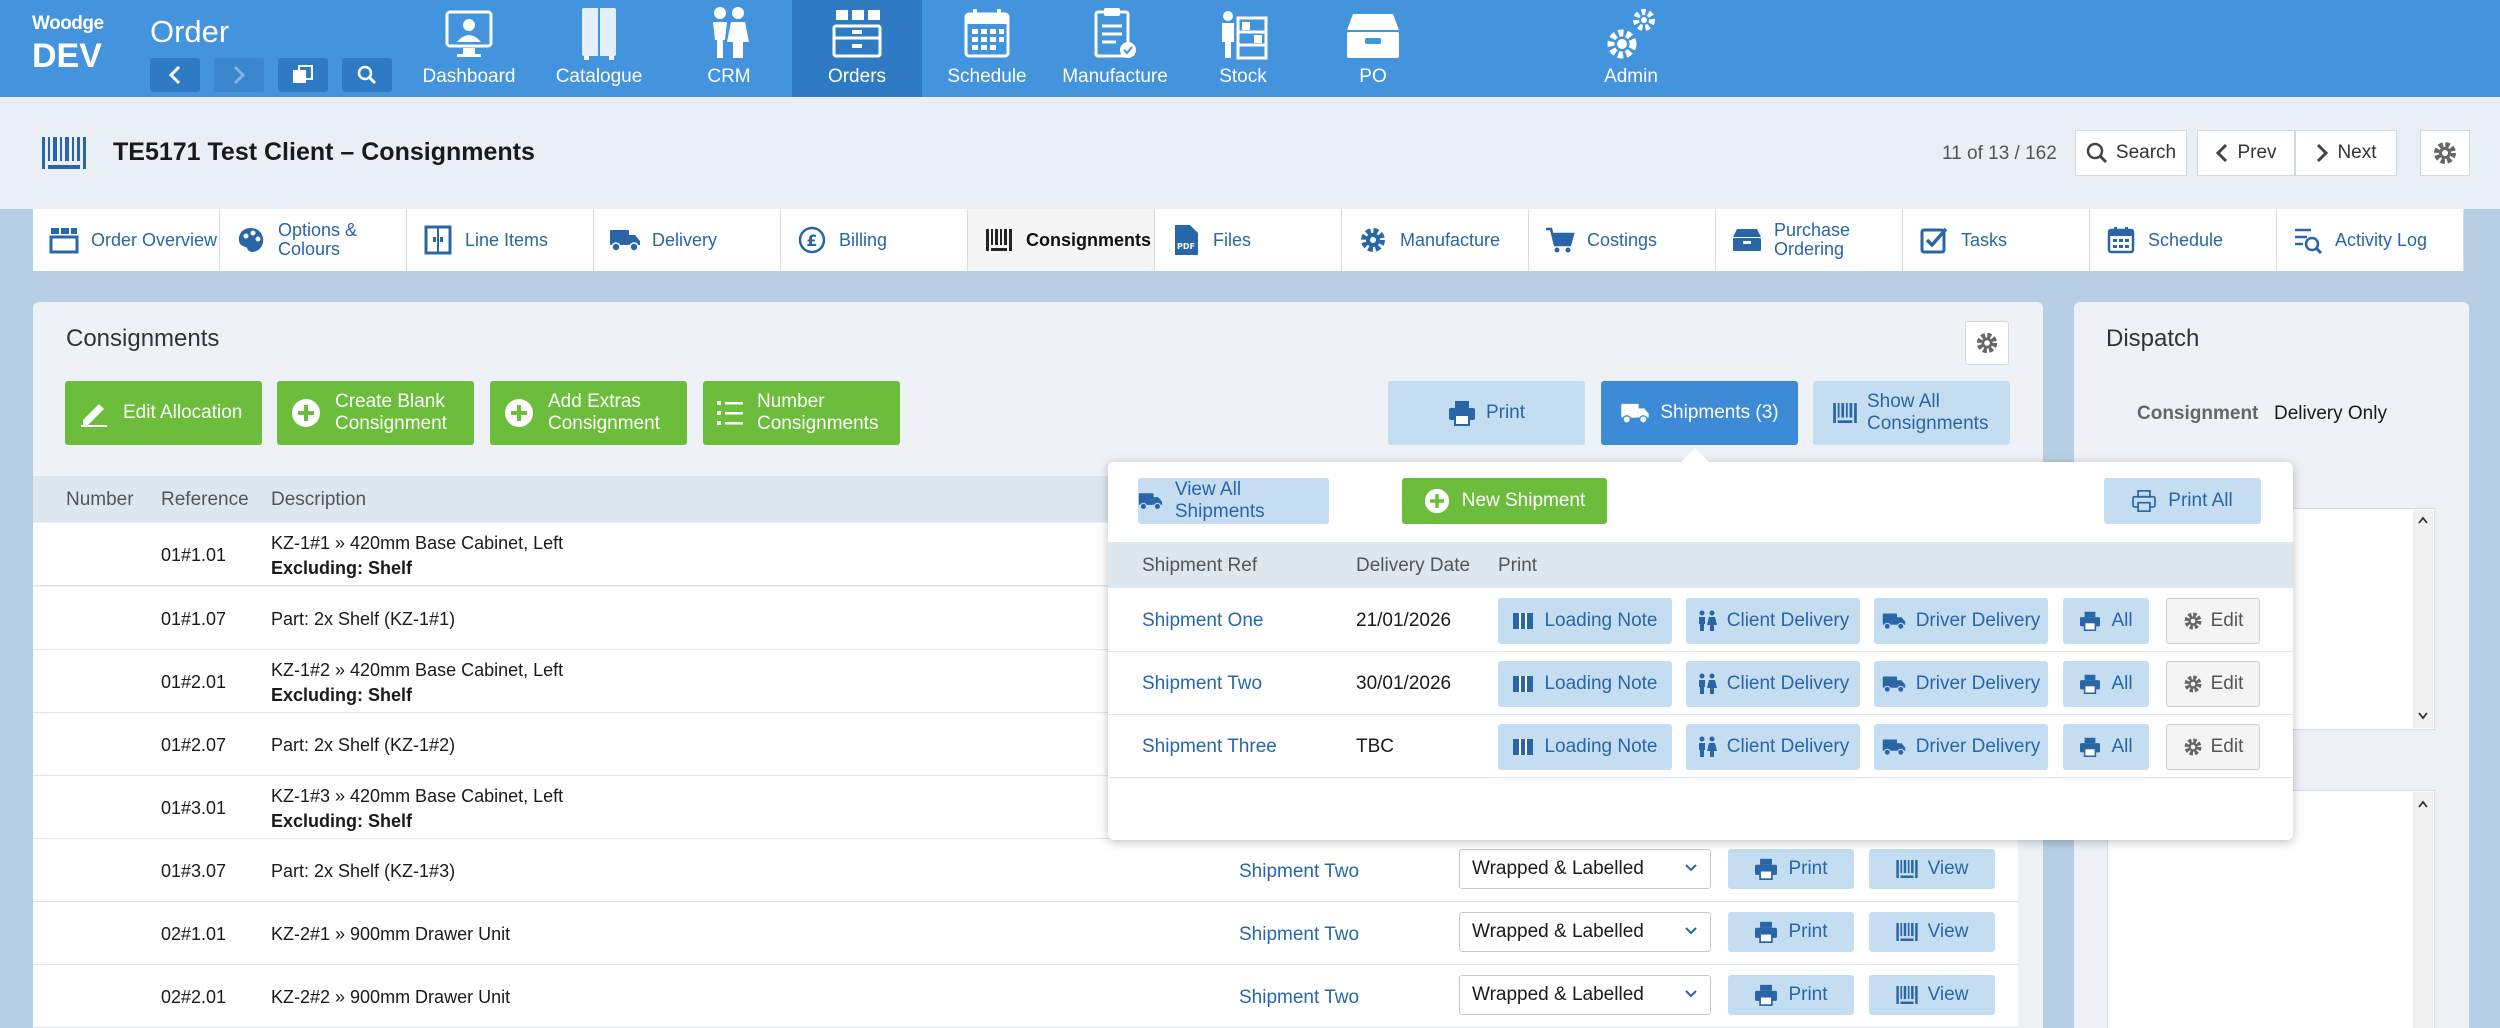 The width and height of the screenshot is (2500, 1028). Describe the element at coordinates (64, 241) in the screenshot. I see `order-overview-icon` at that location.